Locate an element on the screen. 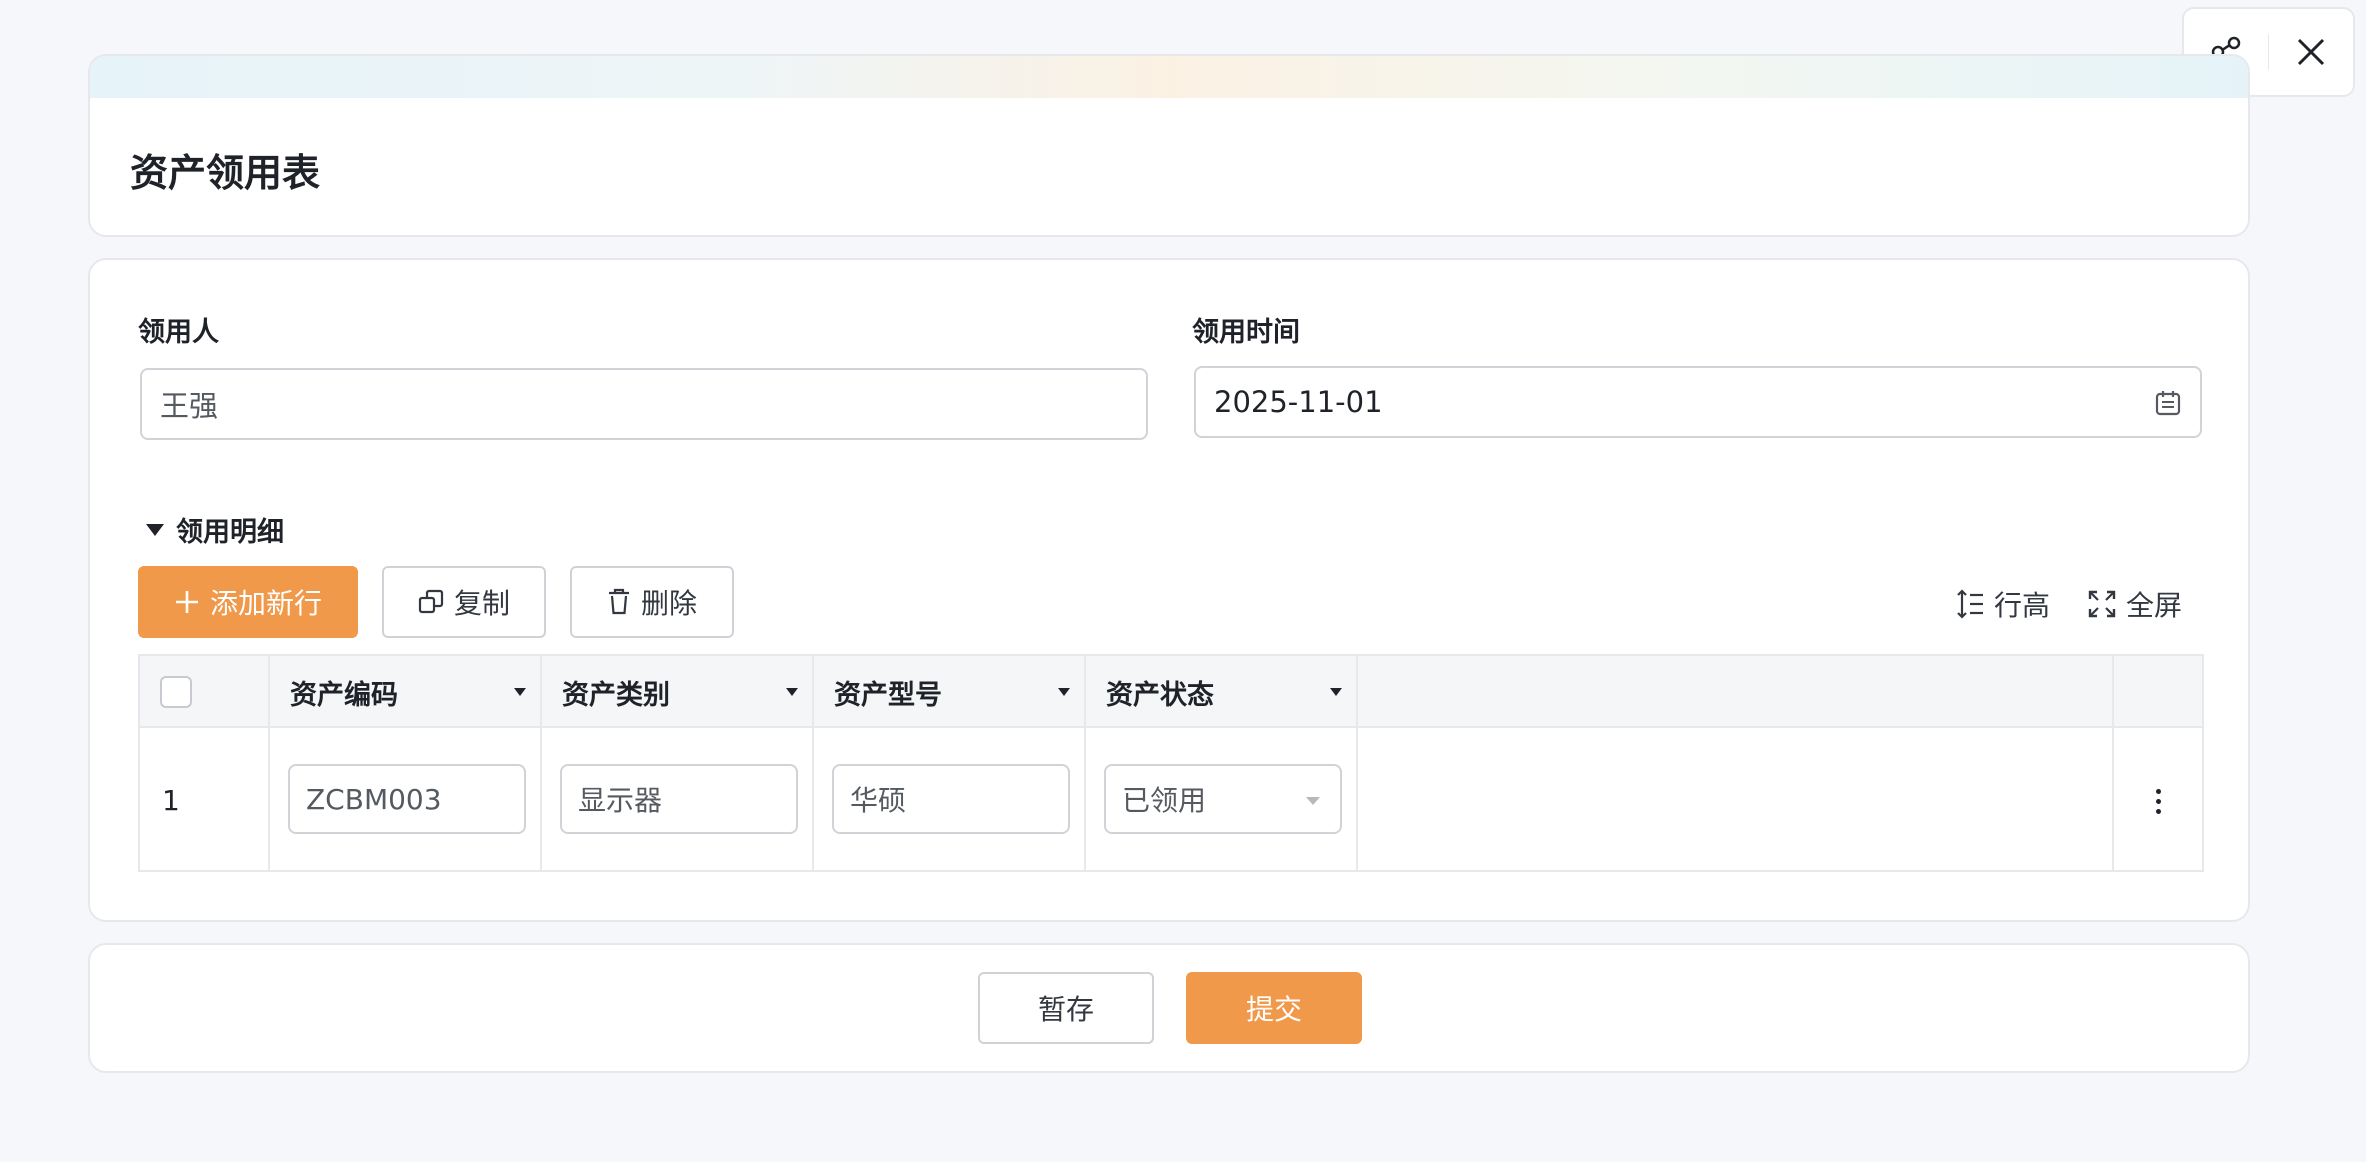 This screenshot has width=2366, height=1162. asset-status-value: 已领用 is located at coordinates (1164, 800).